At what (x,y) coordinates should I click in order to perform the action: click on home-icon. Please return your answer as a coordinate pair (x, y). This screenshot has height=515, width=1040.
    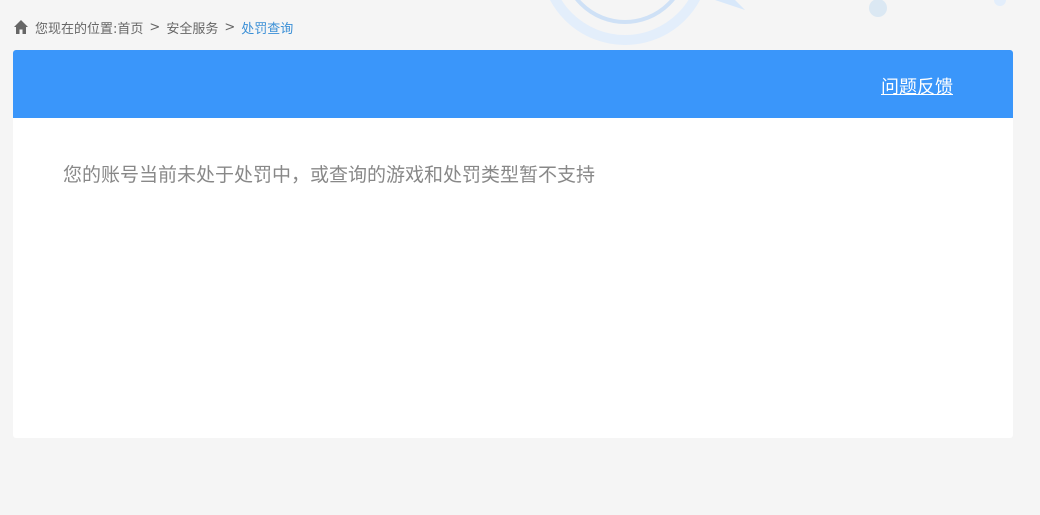
    Looking at the image, I should click on (21, 27).